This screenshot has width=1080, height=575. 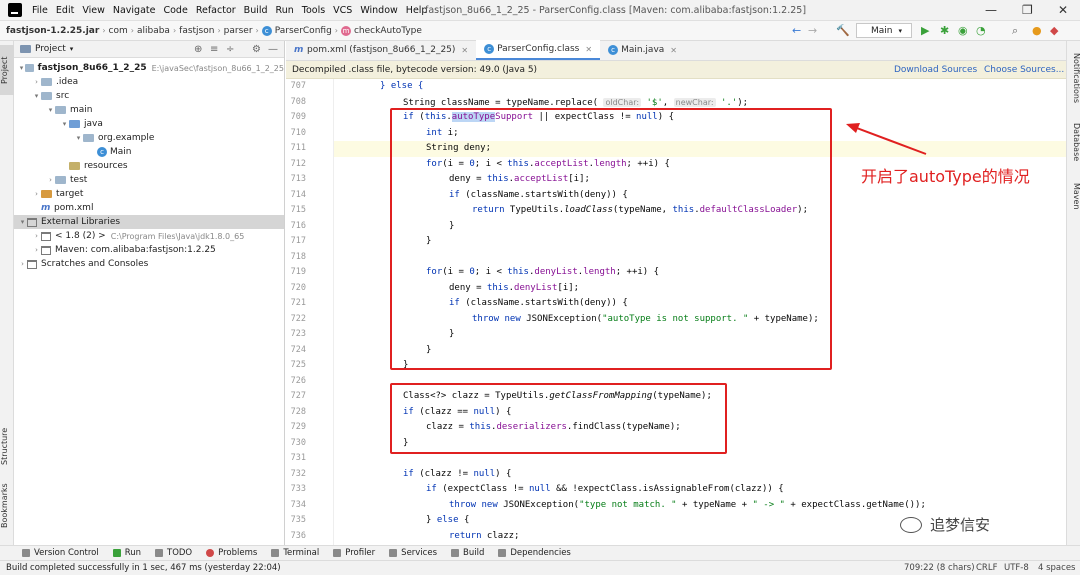 I want to click on tree-item-package: ▾ org.example, so click(x=149, y=138).